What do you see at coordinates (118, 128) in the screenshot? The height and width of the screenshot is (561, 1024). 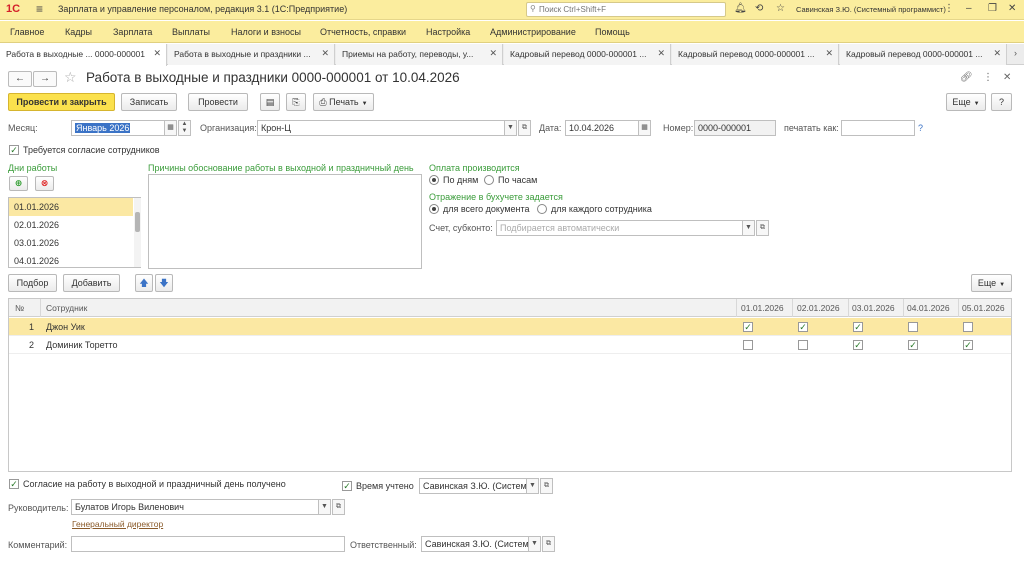 I see `month-field: Январь 2026` at bounding box center [118, 128].